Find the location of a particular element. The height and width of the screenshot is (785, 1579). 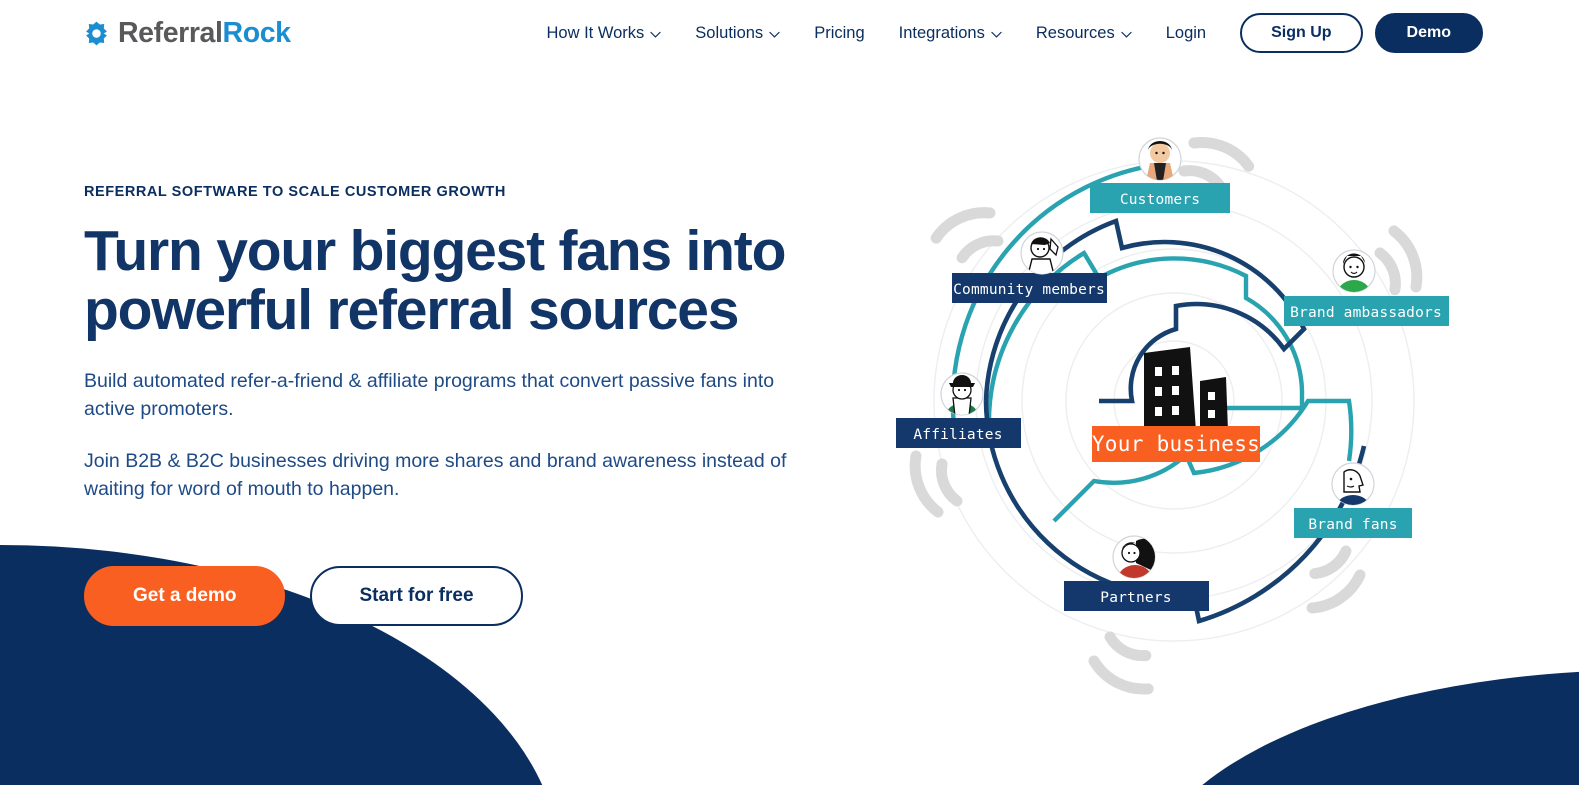

nav-label: How It Works is located at coordinates (595, 32).